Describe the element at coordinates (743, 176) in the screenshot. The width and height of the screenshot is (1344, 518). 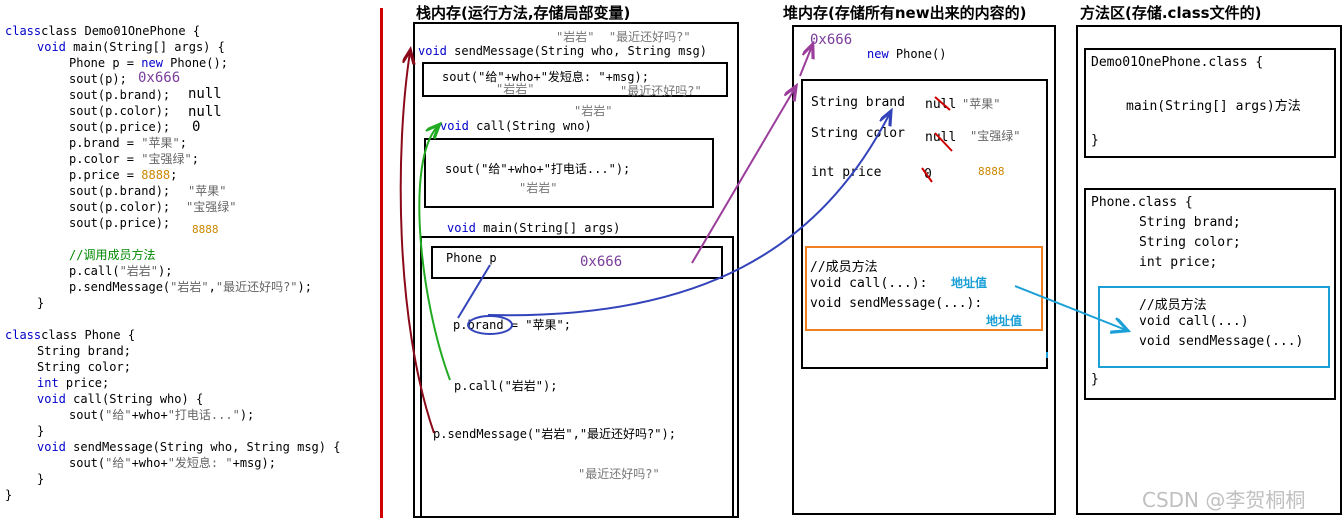
I see `arrow-p-to-heap` at that location.